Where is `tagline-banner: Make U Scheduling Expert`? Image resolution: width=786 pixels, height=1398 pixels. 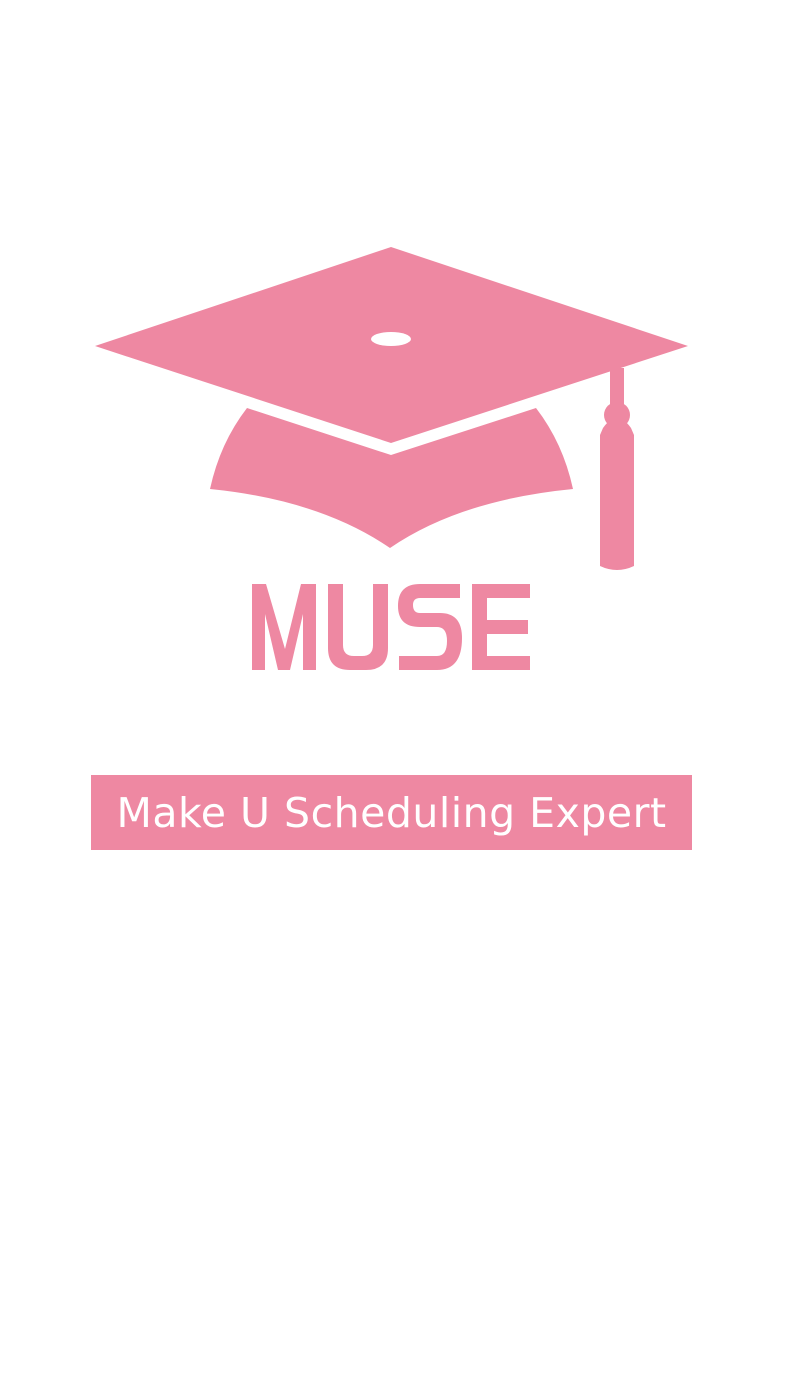 tagline-banner: Make U Scheduling Expert is located at coordinates (391, 812).